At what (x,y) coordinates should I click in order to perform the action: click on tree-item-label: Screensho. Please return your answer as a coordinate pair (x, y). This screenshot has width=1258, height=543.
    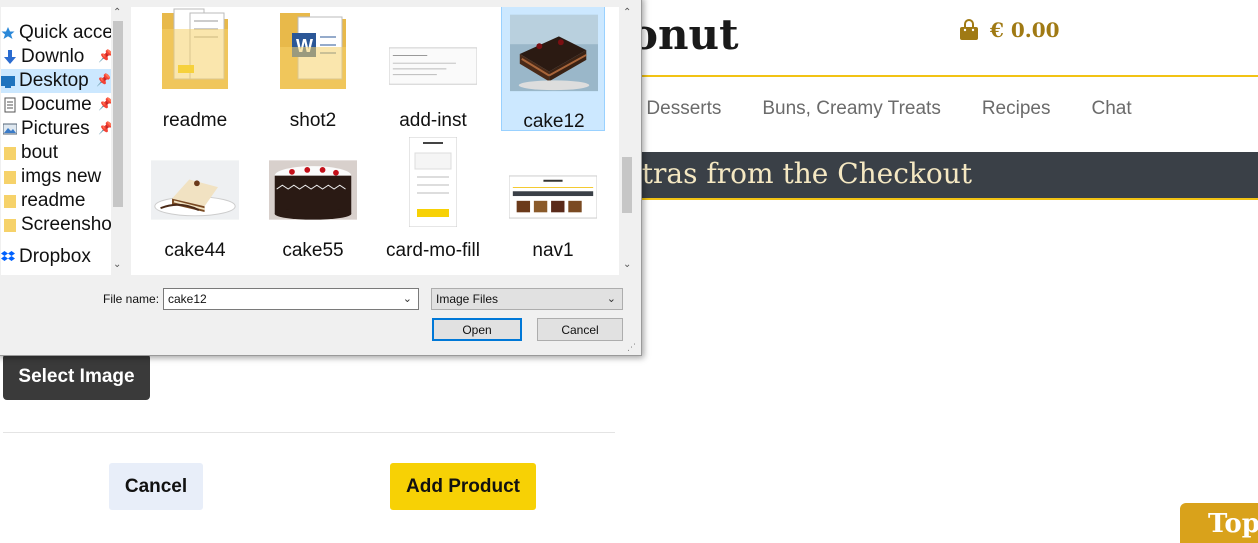
    Looking at the image, I should click on (66, 224).